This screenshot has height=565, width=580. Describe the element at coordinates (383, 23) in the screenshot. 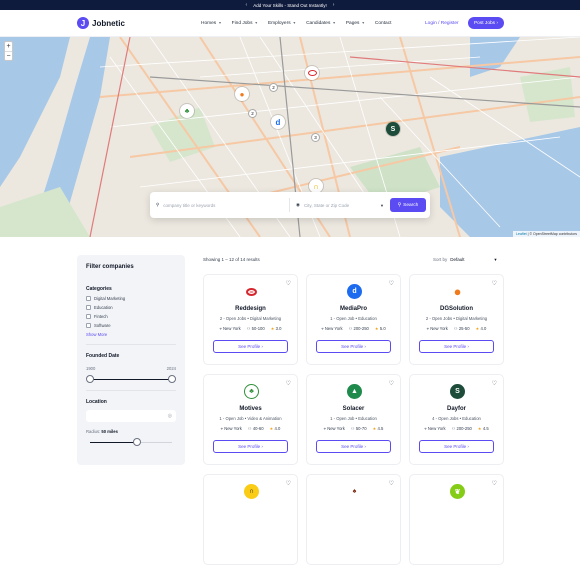

I see `menu-item-contact: Contact` at that location.